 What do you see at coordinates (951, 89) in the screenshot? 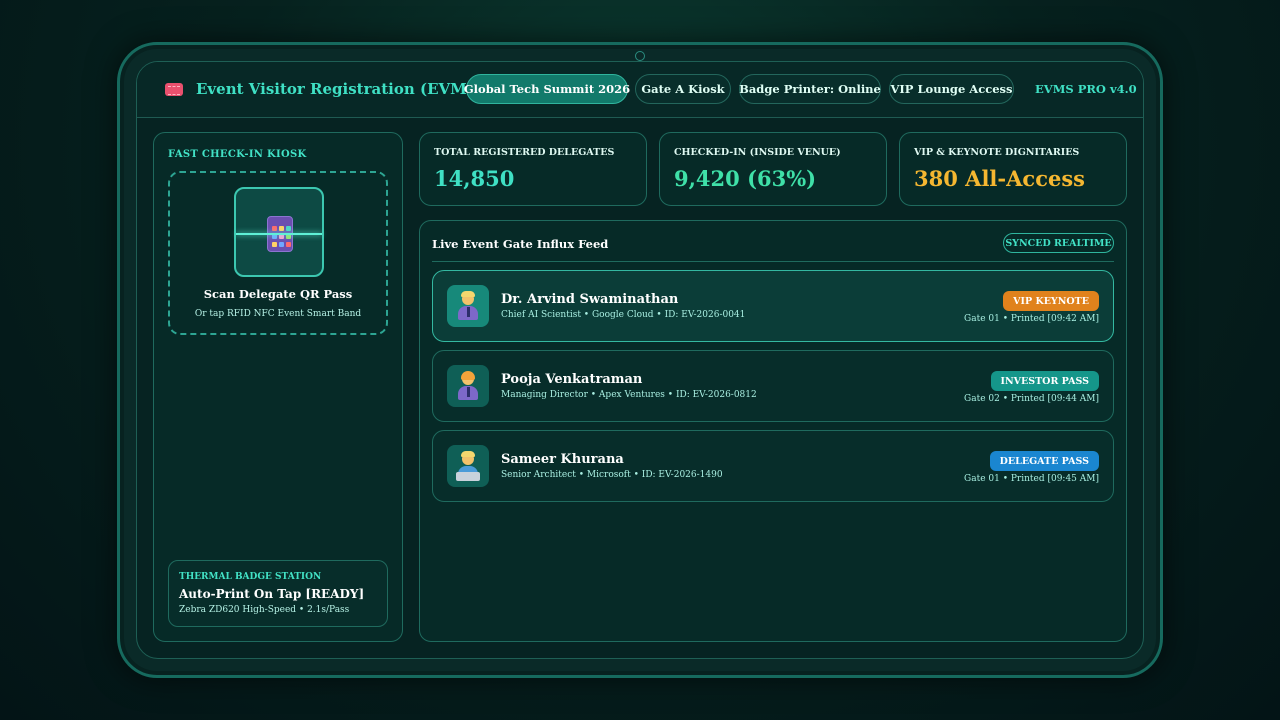
I see `tab-vip-lounge: VIP Lounge Access` at bounding box center [951, 89].